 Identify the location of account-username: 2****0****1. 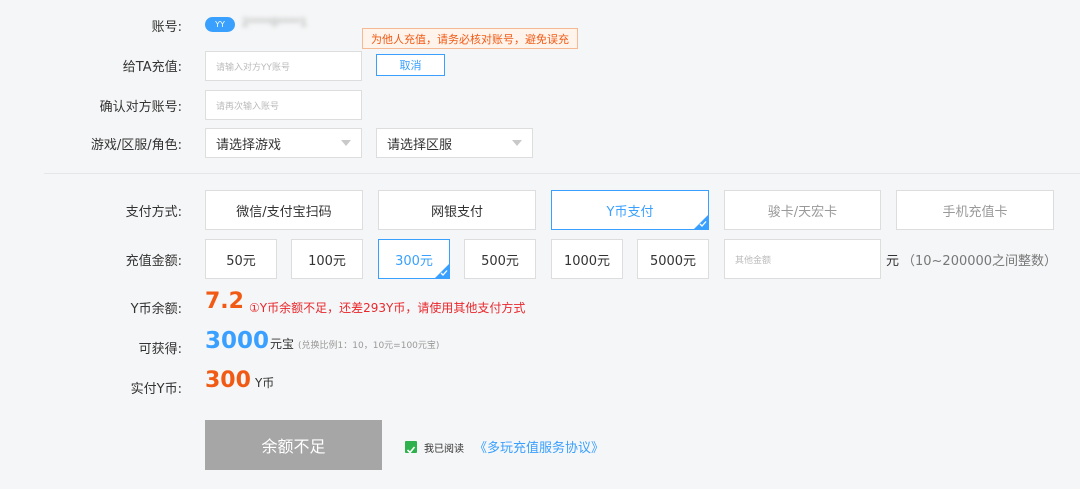
(274, 22).